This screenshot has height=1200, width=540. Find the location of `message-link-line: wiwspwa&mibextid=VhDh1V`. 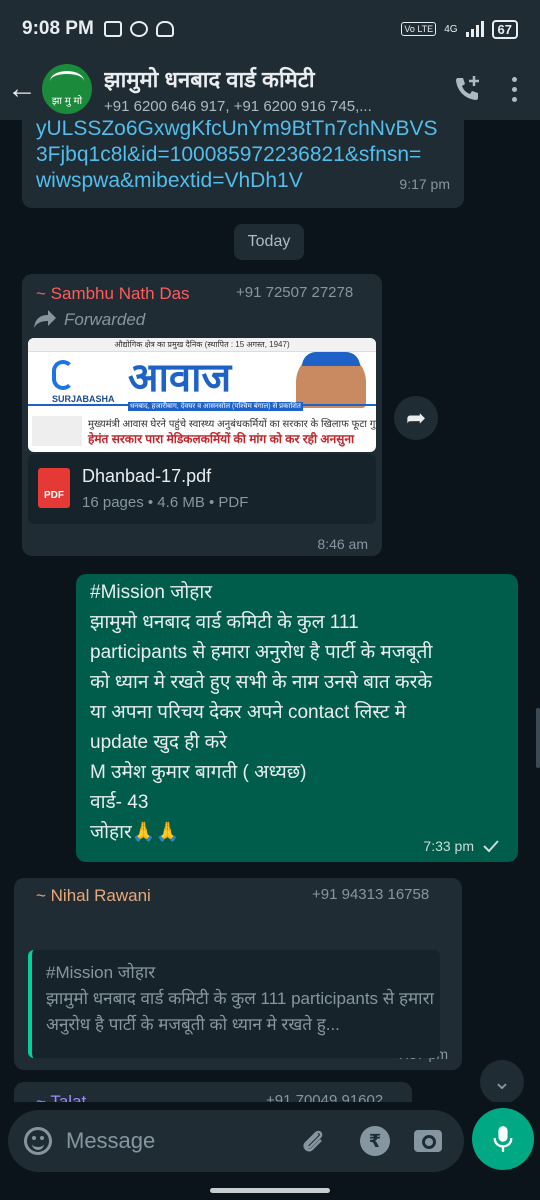

message-link-line: wiwspwa&mibextid=VhDh1V is located at coordinates (169, 181).